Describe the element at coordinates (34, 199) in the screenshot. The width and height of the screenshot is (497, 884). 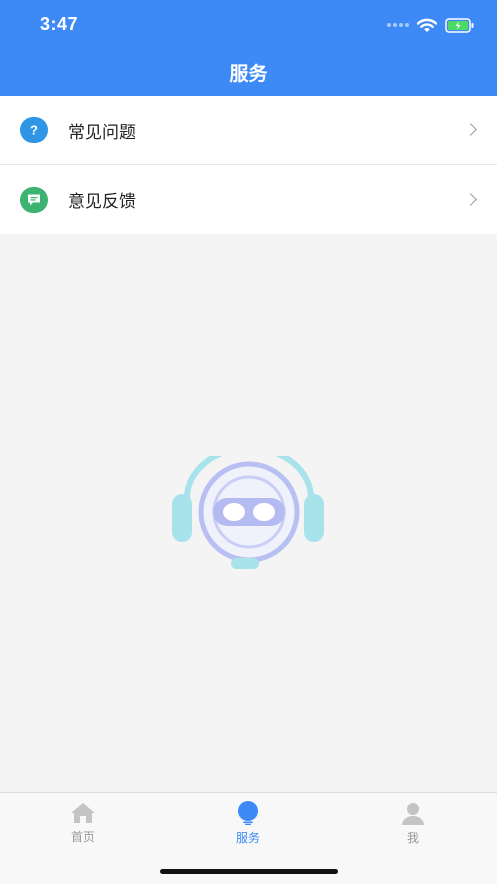
I see `message-icon` at that location.